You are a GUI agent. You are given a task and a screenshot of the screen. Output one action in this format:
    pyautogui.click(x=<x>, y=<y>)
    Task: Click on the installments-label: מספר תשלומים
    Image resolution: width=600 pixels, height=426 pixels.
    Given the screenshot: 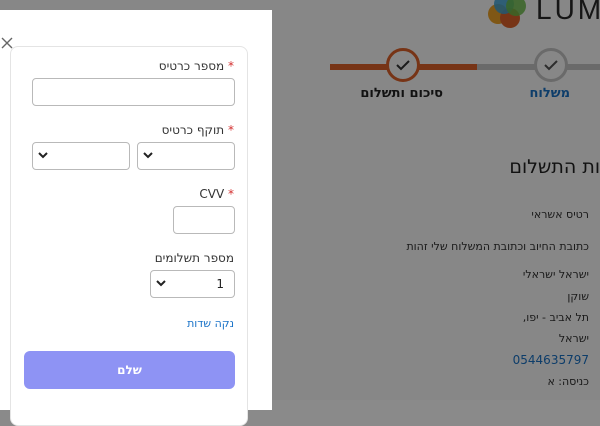 What is the action you would take?
    pyautogui.click(x=194, y=258)
    